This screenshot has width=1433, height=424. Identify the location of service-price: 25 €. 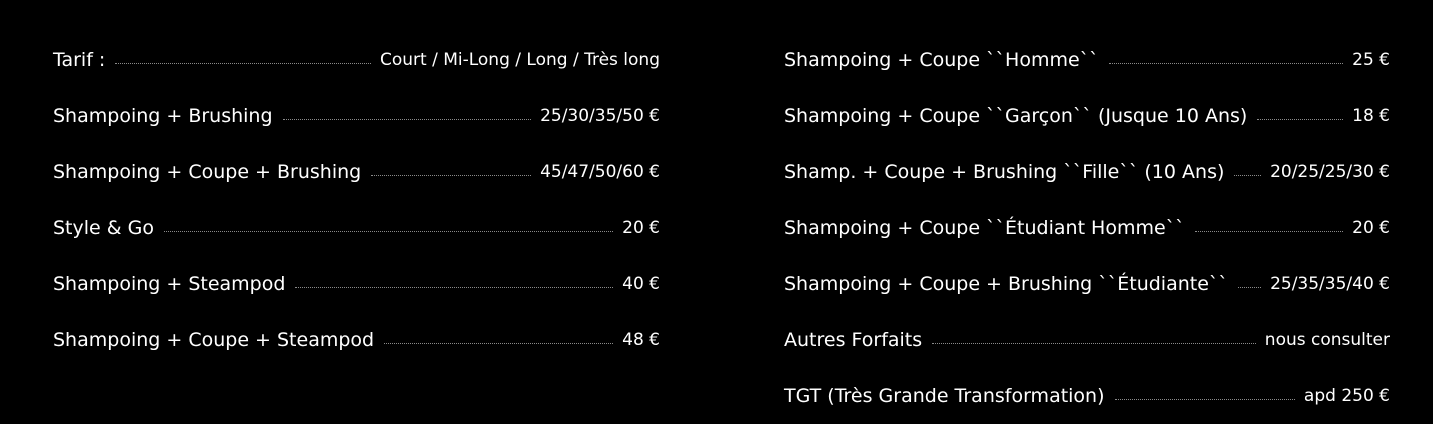
(1371, 60).